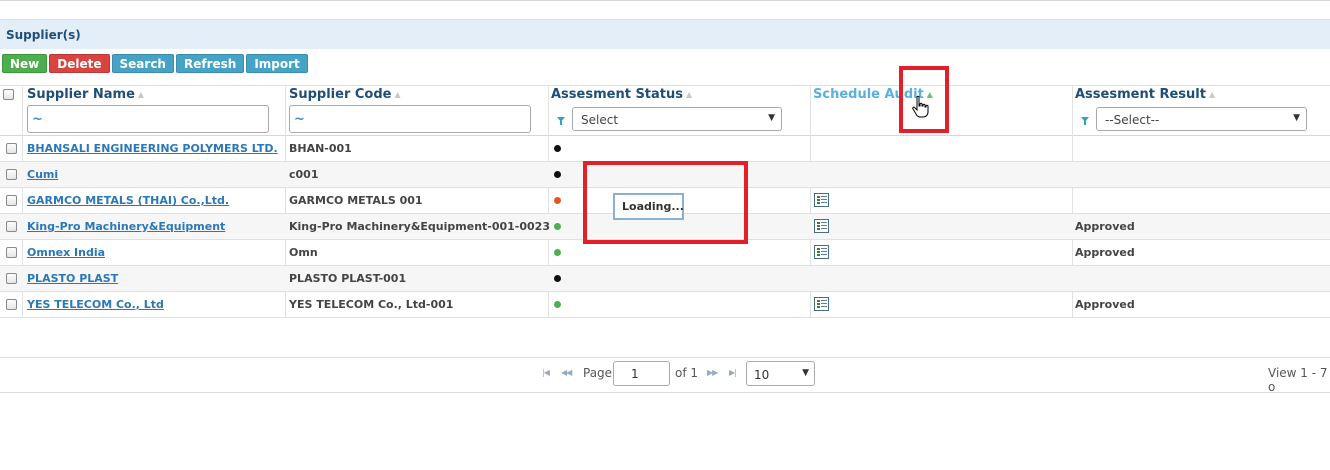 The height and width of the screenshot is (470, 1330). I want to click on supplier-name-link: YES TELECOM Co., Ltd, so click(95, 304).